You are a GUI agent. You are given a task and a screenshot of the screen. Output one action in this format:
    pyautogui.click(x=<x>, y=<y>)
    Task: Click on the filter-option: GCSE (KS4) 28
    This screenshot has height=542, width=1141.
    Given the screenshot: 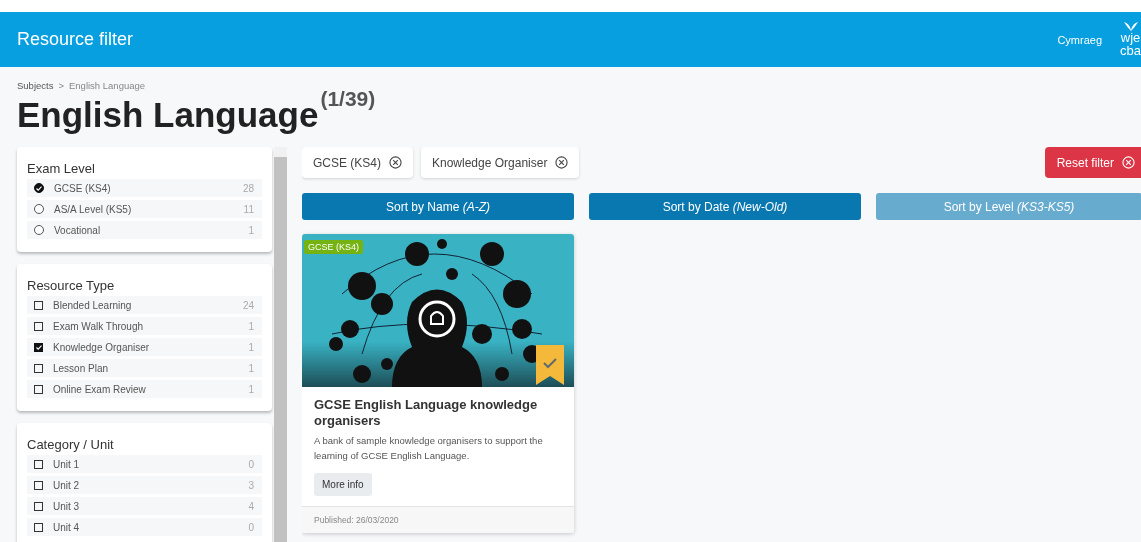 What is the action you would take?
    pyautogui.click(x=144, y=188)
    